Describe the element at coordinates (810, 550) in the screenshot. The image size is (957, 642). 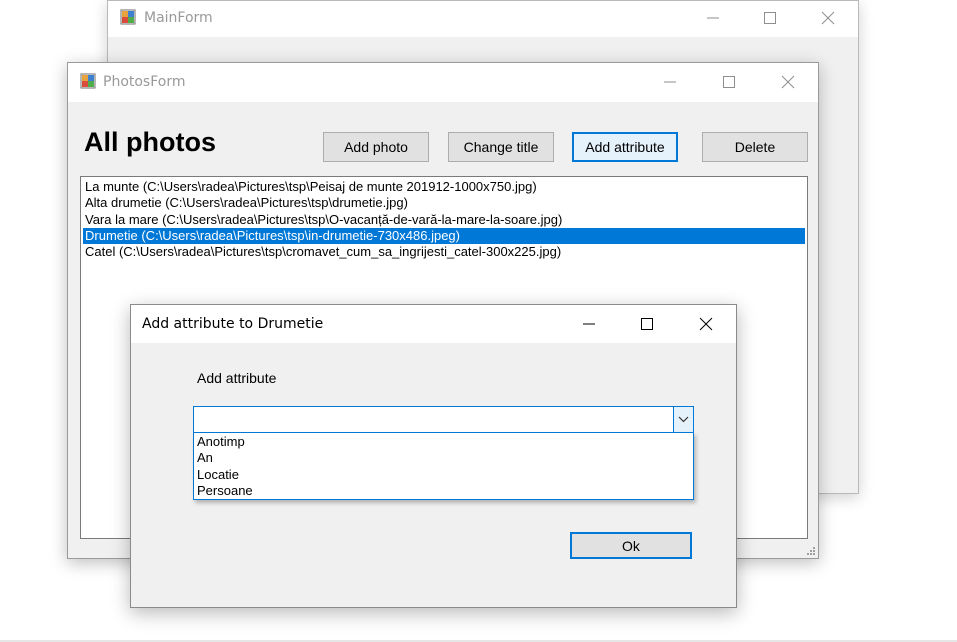
I see `resize-grip-icon` at that location.